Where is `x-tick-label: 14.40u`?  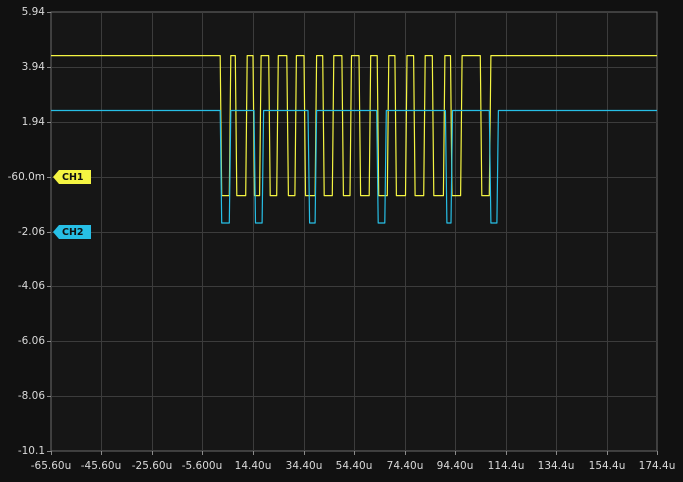 x-tick-label: 14.40u is located at coordinates (253, 466).